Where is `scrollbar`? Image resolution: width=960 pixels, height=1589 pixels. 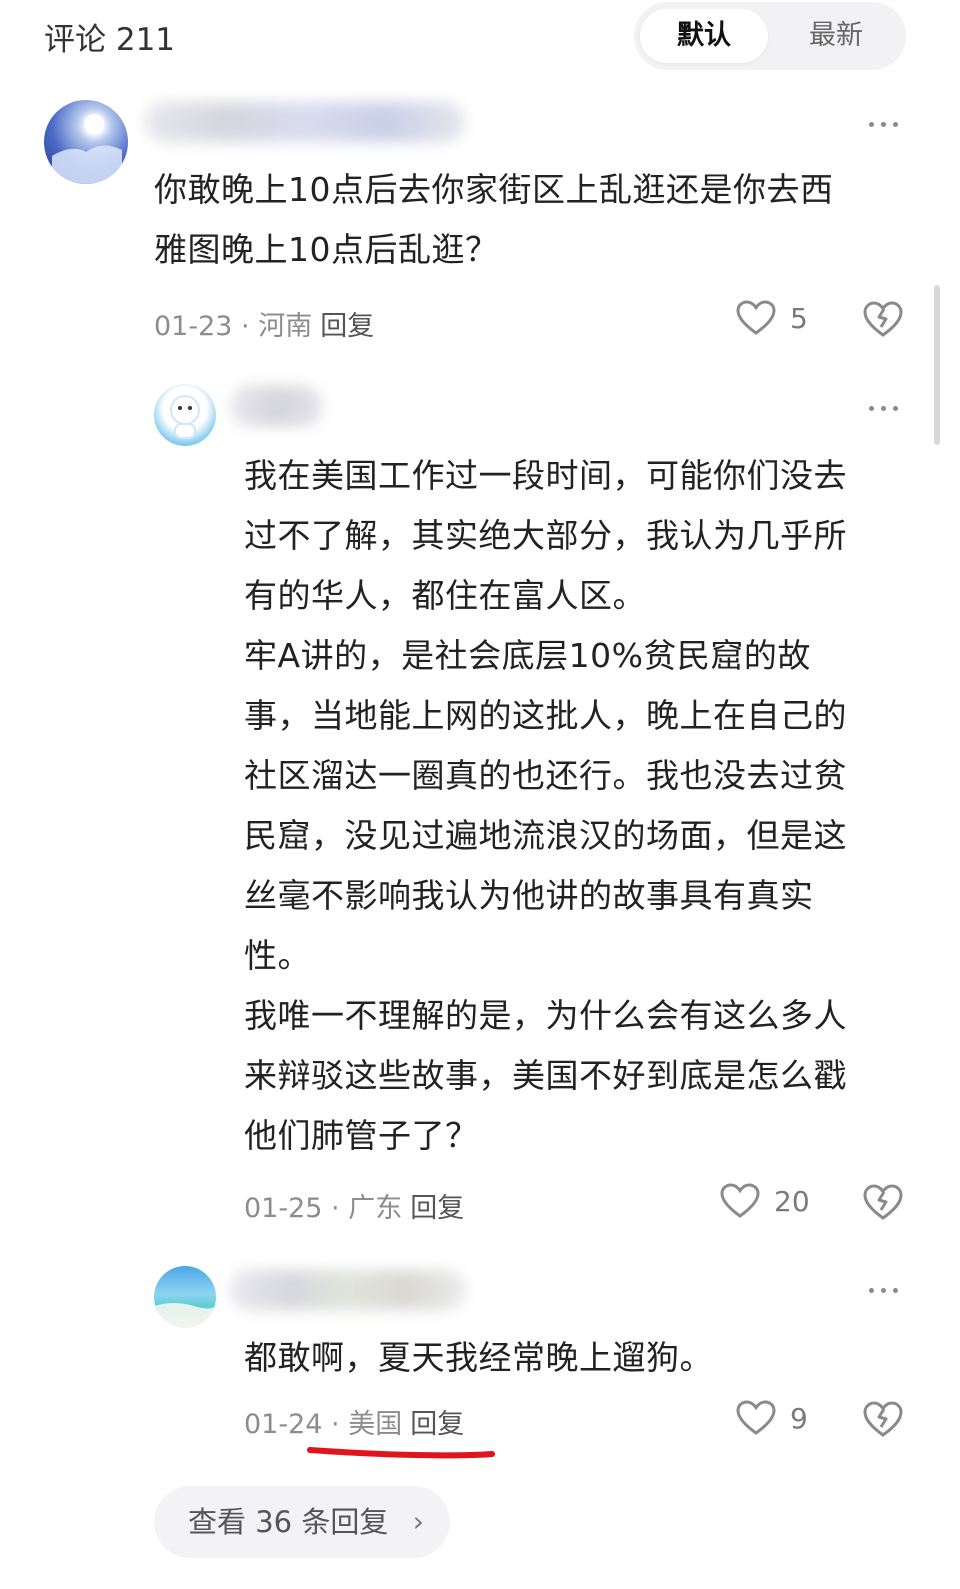 scrollbar is located at coordinates (937, 365).